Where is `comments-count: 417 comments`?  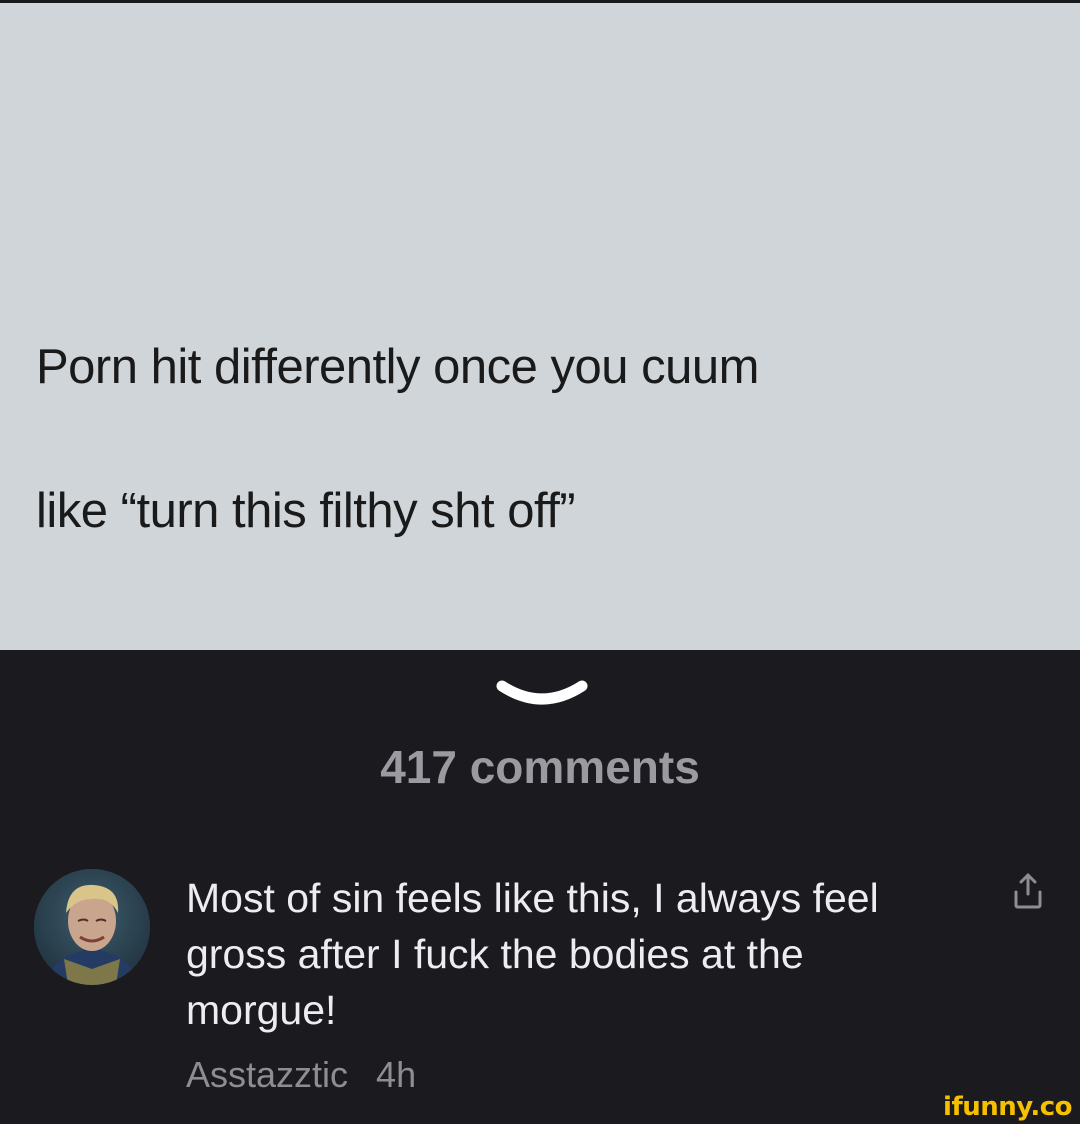 comments-count: 417 comments is located at coordinates (540, 767).